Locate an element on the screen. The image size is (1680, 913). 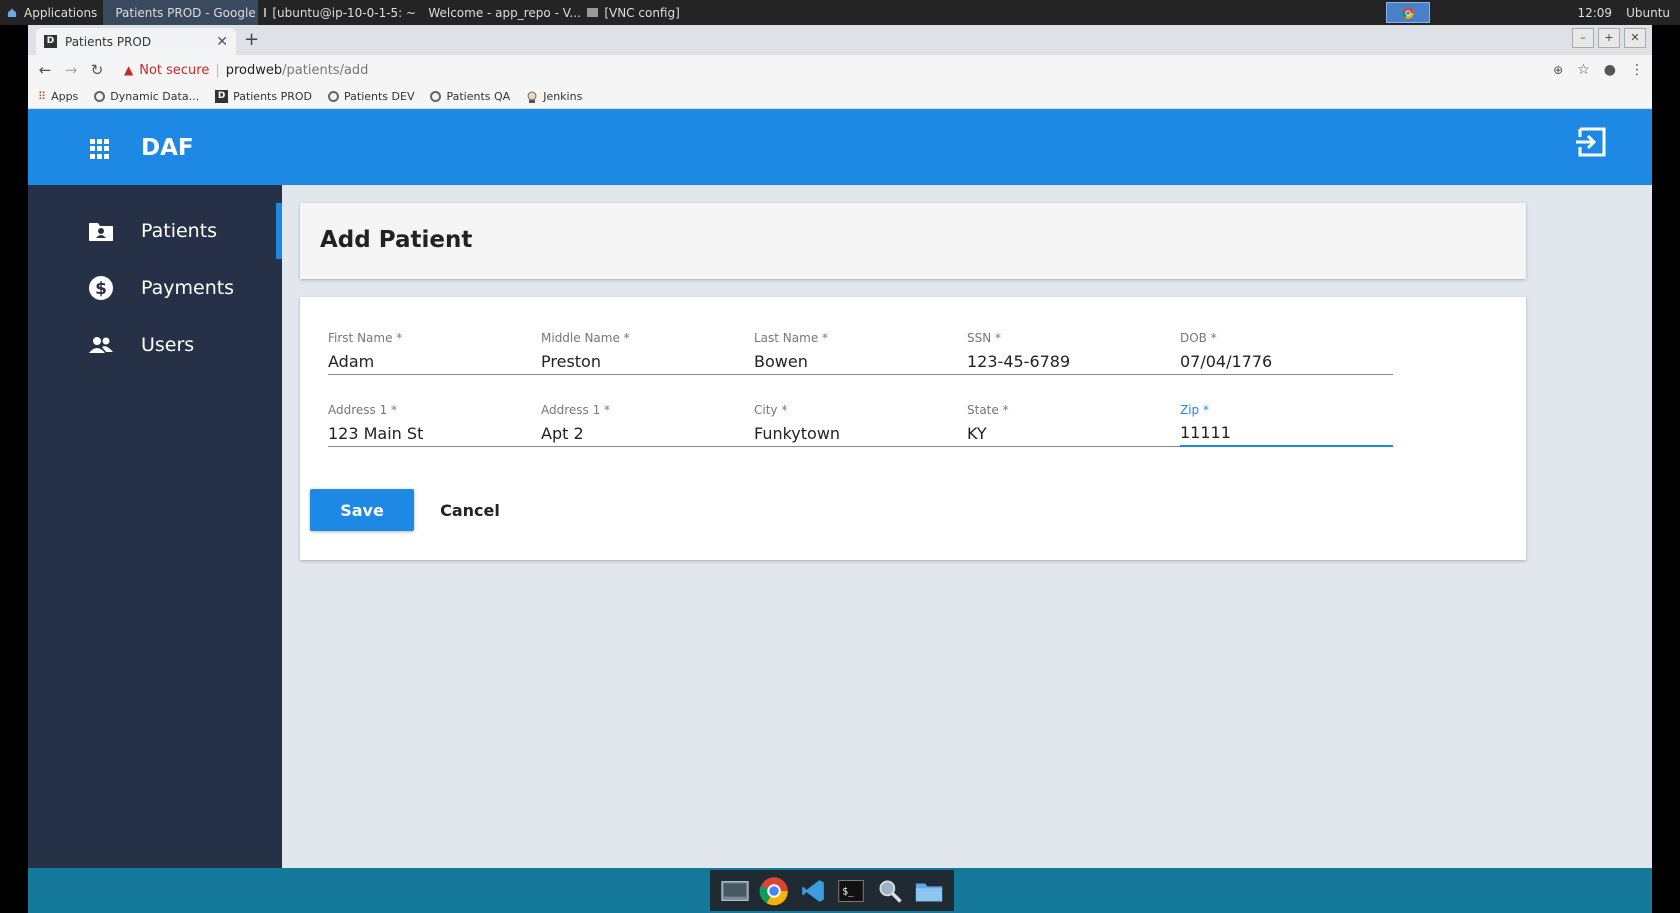
maximize-icon: + is located at coordinates (1609, 38).